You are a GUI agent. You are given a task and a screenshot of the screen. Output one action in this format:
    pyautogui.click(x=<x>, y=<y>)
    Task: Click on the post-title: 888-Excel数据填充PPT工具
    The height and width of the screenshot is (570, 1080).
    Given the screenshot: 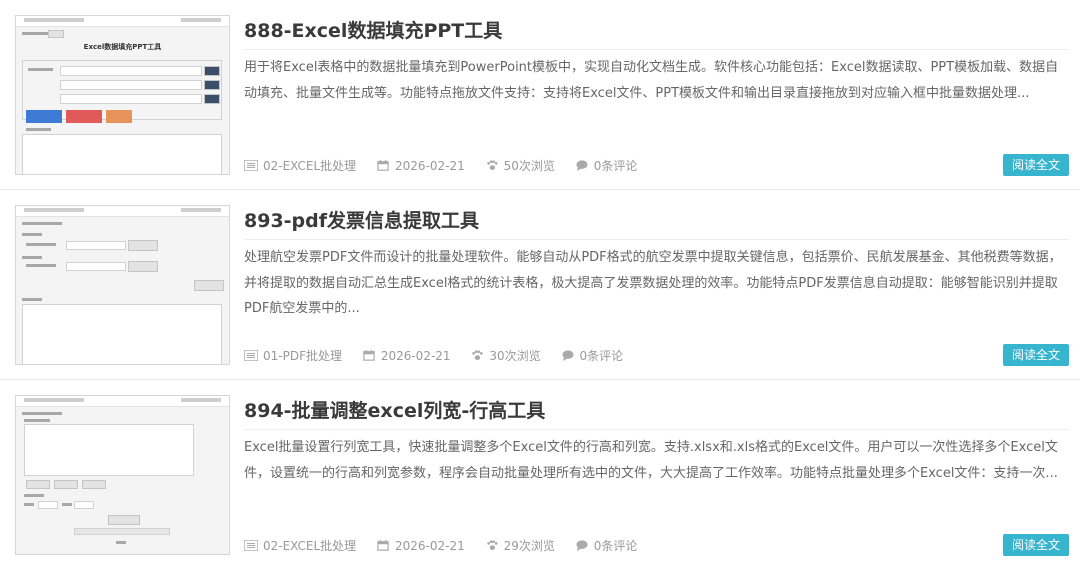 What is the action you would take?
    pyautogui.click(x=373, y=29)
    